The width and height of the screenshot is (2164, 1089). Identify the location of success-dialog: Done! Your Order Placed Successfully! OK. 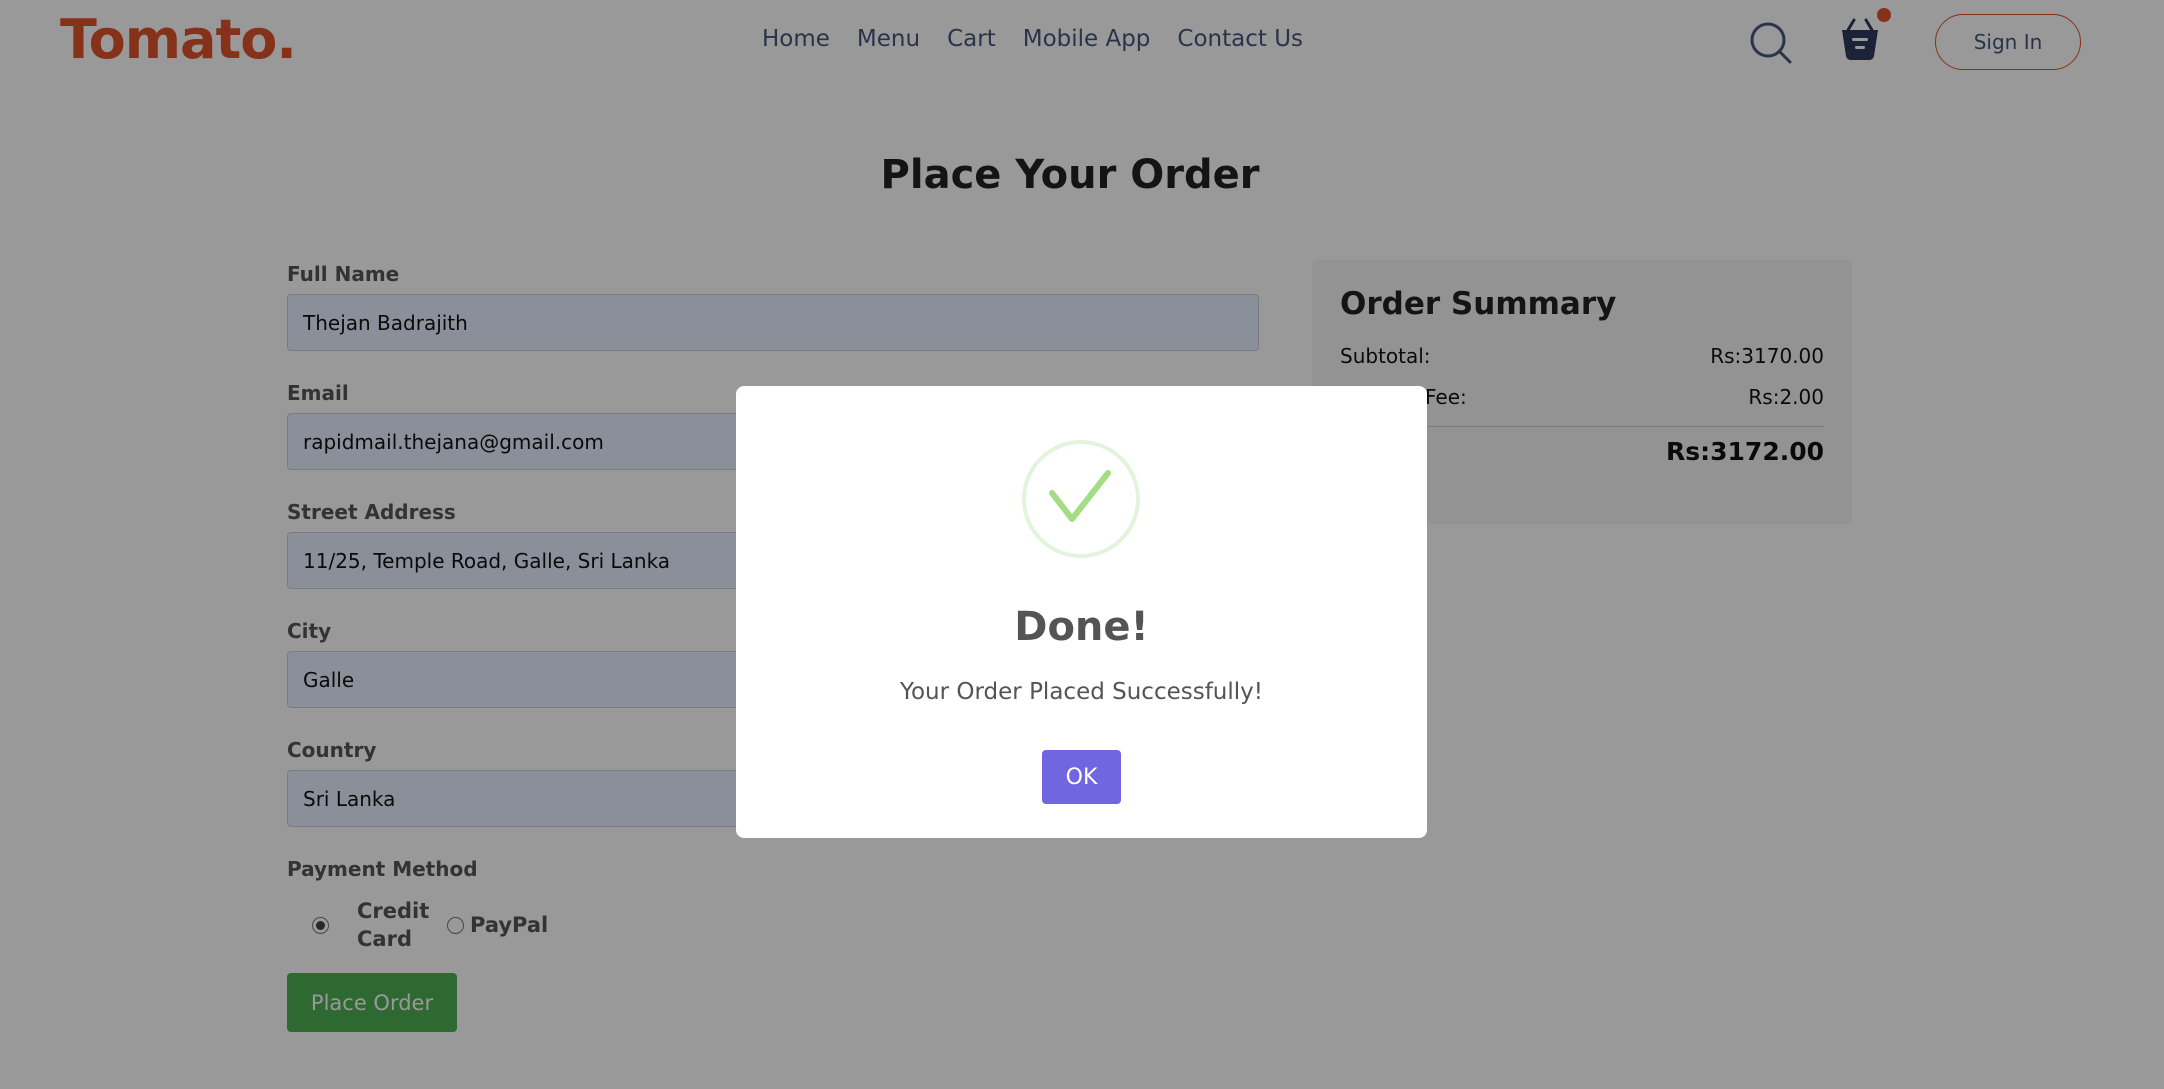
(1081, 612).